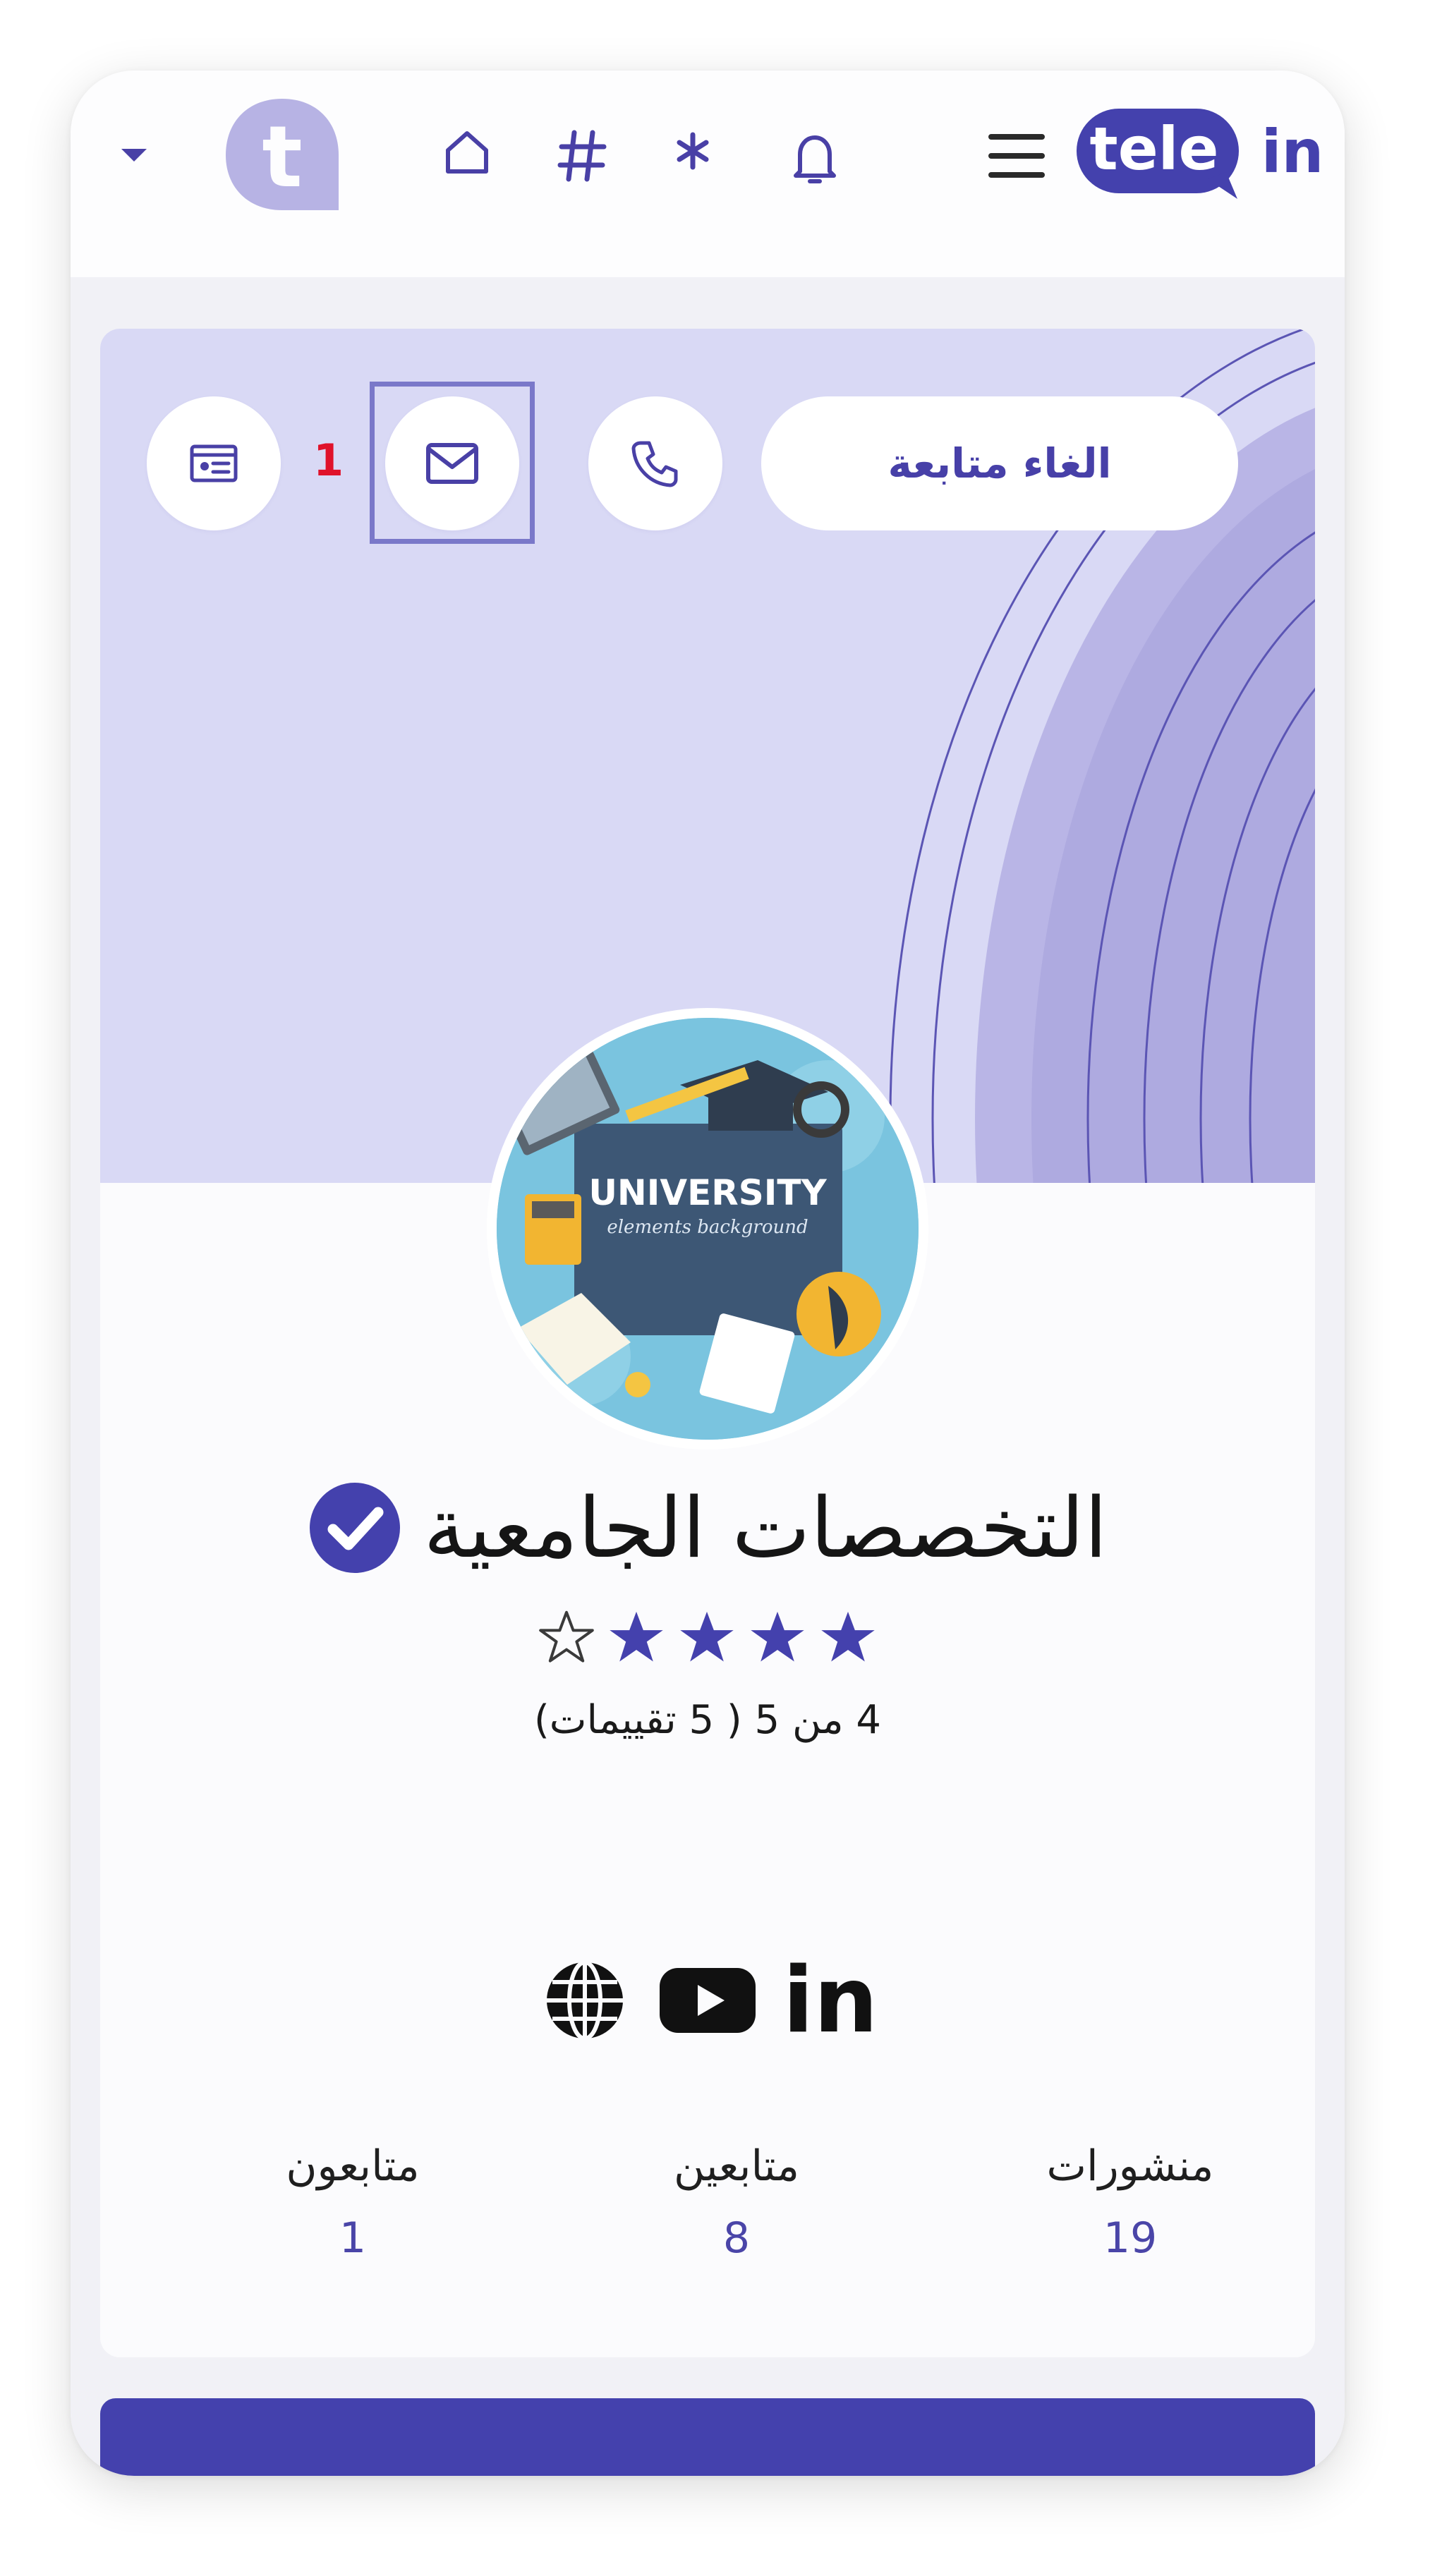  I want to click on stat-following-value: 1, so click(353, 2238).